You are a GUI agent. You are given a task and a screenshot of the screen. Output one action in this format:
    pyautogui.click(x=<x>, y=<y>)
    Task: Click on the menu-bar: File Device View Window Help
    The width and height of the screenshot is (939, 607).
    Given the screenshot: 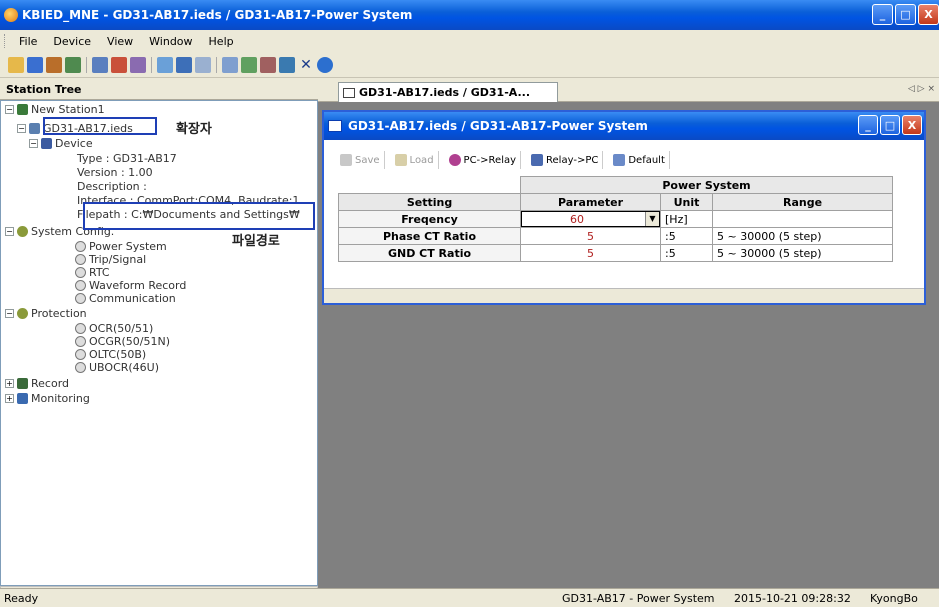 What is the action you would take?
    pyautogui.click(x=469, y=41)
    